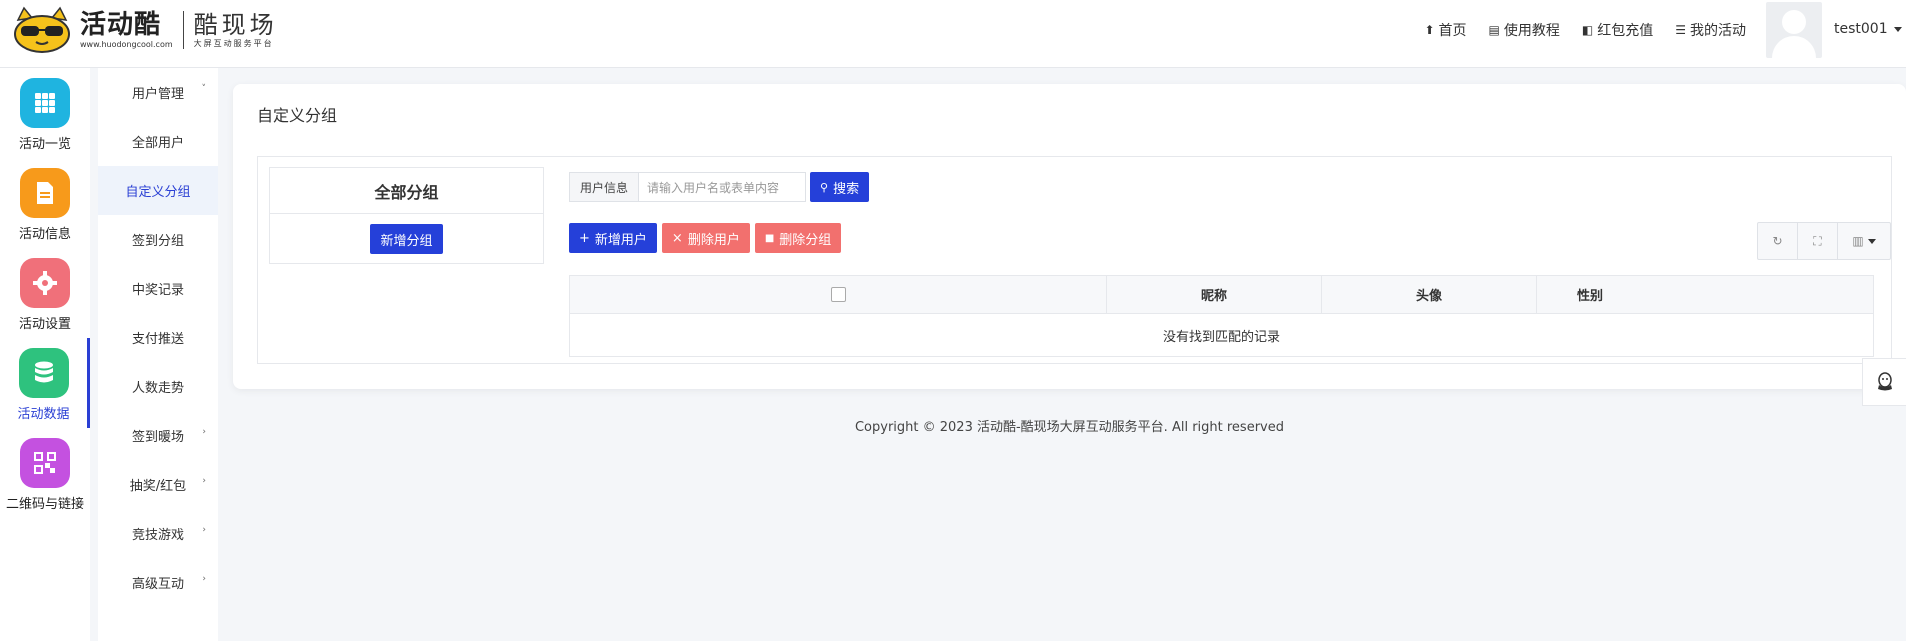  I want to click on nav-recharge-label: 红包充值, so click(1625, 31).